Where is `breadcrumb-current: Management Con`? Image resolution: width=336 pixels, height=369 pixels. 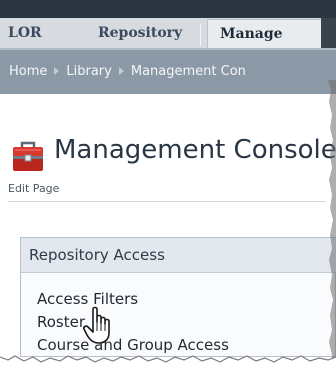
breadcrumb-current: Management Con is located at coordinates (188, 71).